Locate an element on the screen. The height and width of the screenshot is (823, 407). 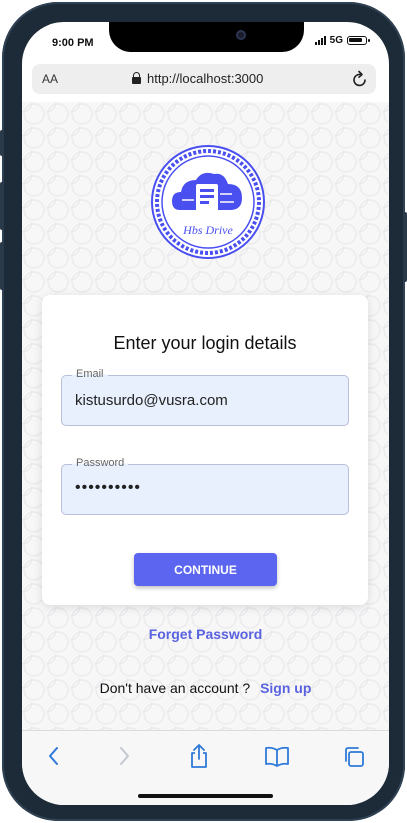
signal-icon is located at coordinates (320, 40).